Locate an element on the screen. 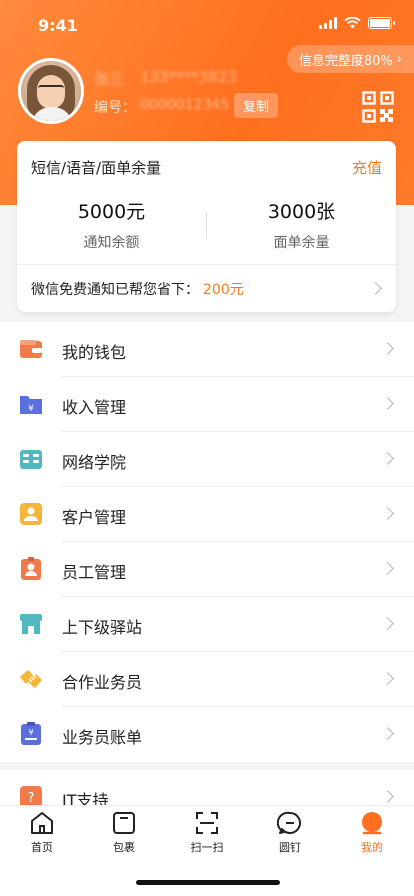 The width and height of the screenshot is (414, 896). tab-label: 扫一扫 is located at coordinates (207, 847).